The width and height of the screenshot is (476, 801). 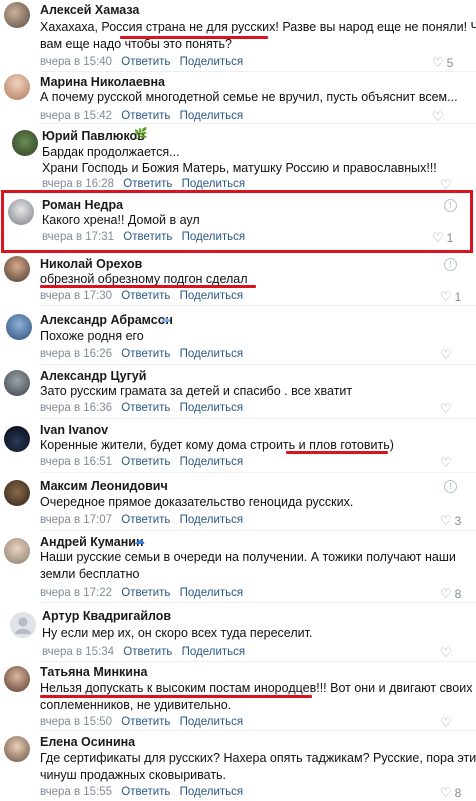 What do you see at coordinates (93, 376) in the screenshot?
I see `comment-author: Александр Цугуй` at bounding box center [93, 376].